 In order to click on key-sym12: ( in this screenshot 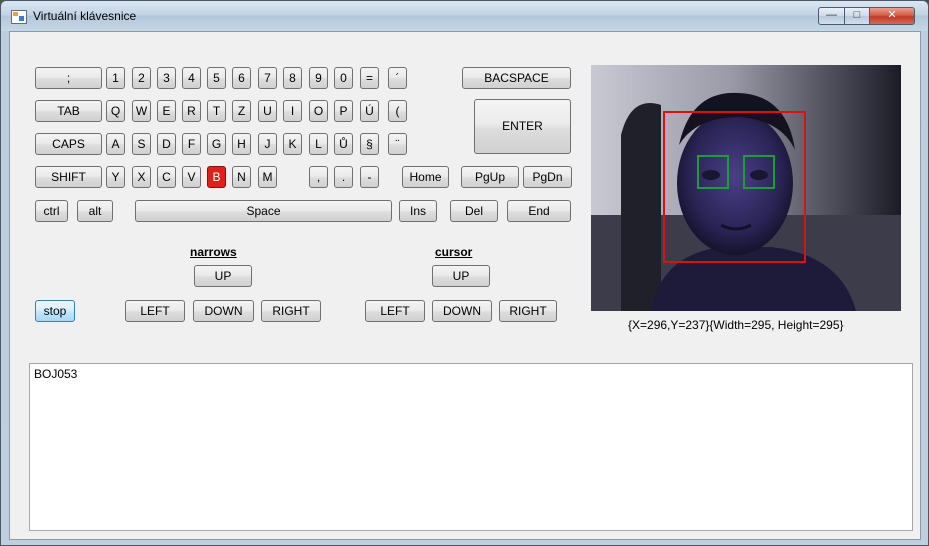, I will do `click(397, 111)`.